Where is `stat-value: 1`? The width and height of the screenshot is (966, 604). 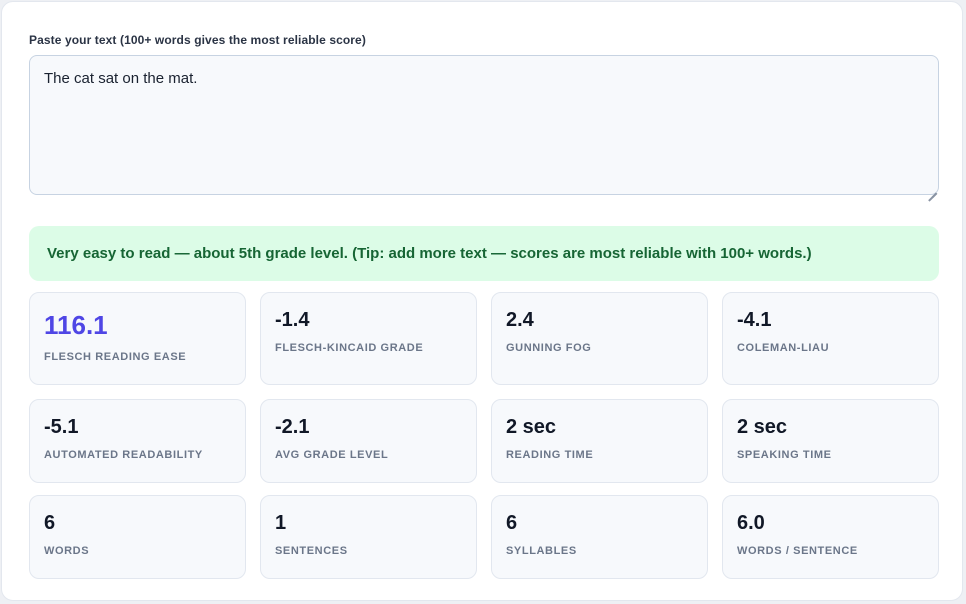 stat-value: 1 is located at coordinates (281, 523).